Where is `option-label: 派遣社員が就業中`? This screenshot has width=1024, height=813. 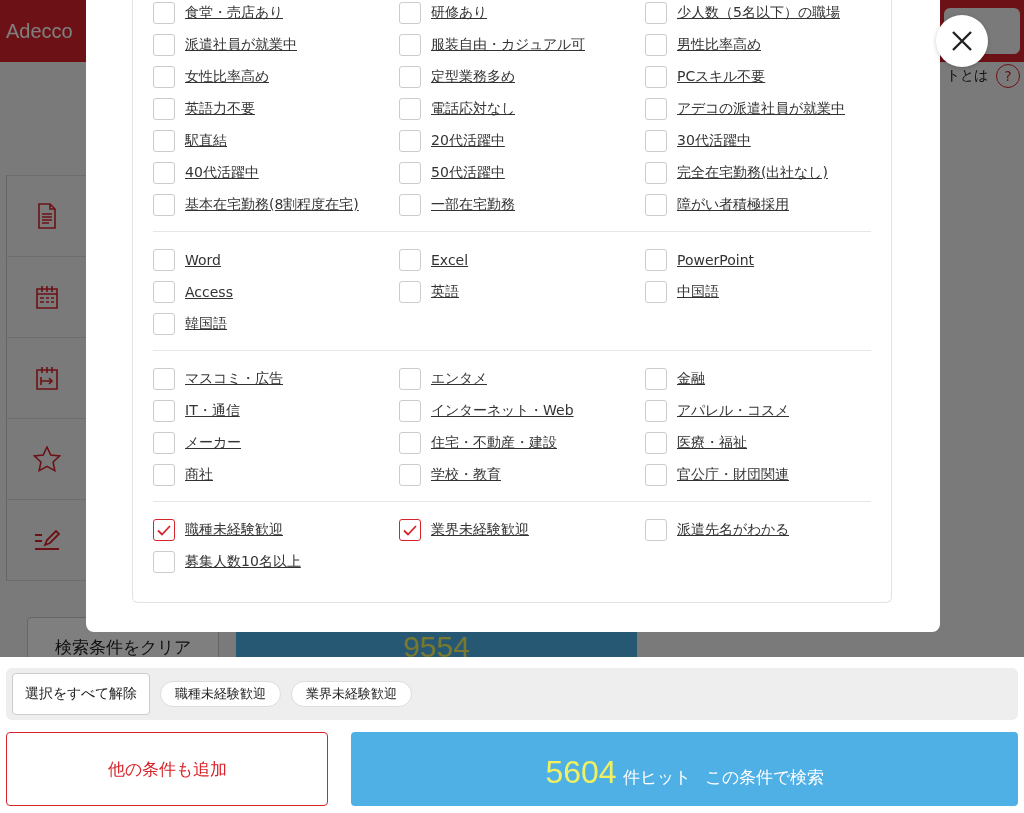 option-label: 派遣社員が就業中 is located at coordinates (241, 45).